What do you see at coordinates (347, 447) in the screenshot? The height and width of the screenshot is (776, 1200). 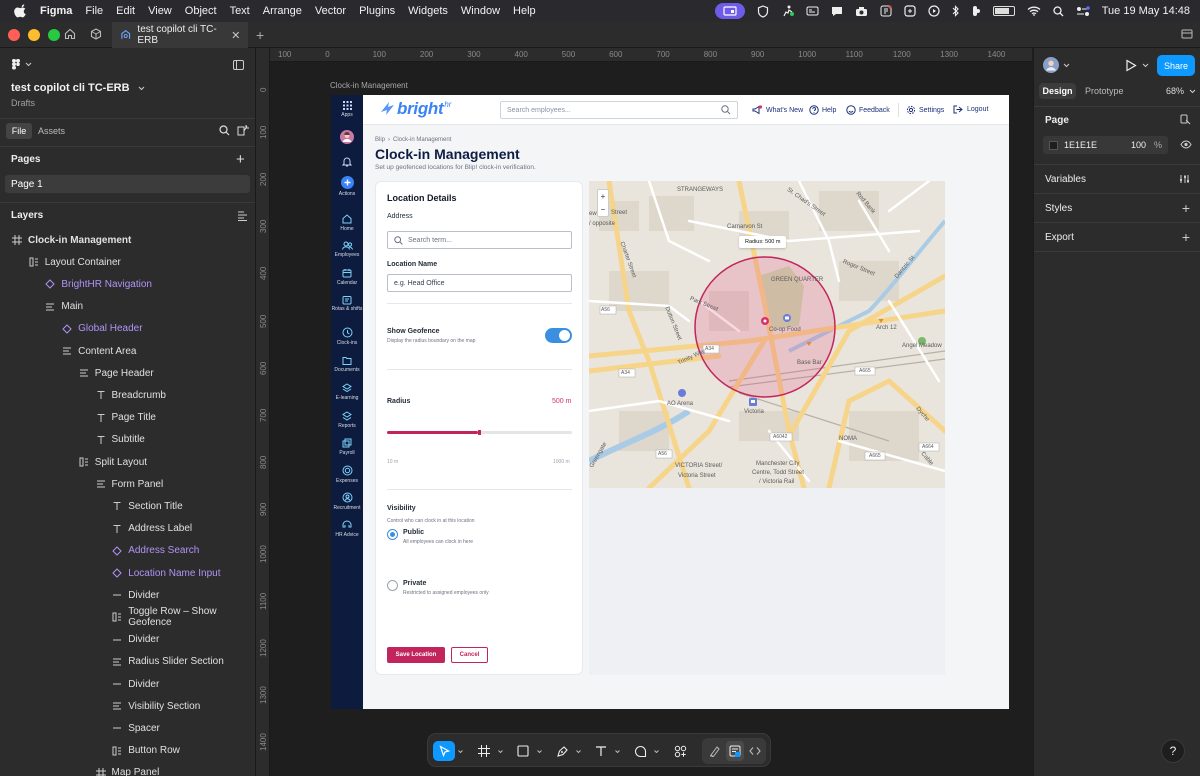 I see `nav-item-payroll: Payroll` at bounding box center [347, 447].